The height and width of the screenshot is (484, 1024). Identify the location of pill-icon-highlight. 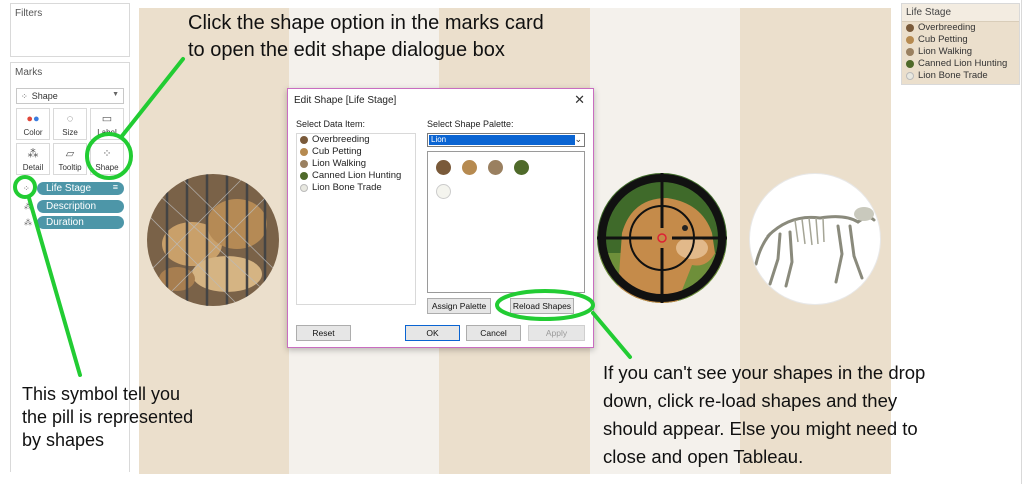
(25, 187).